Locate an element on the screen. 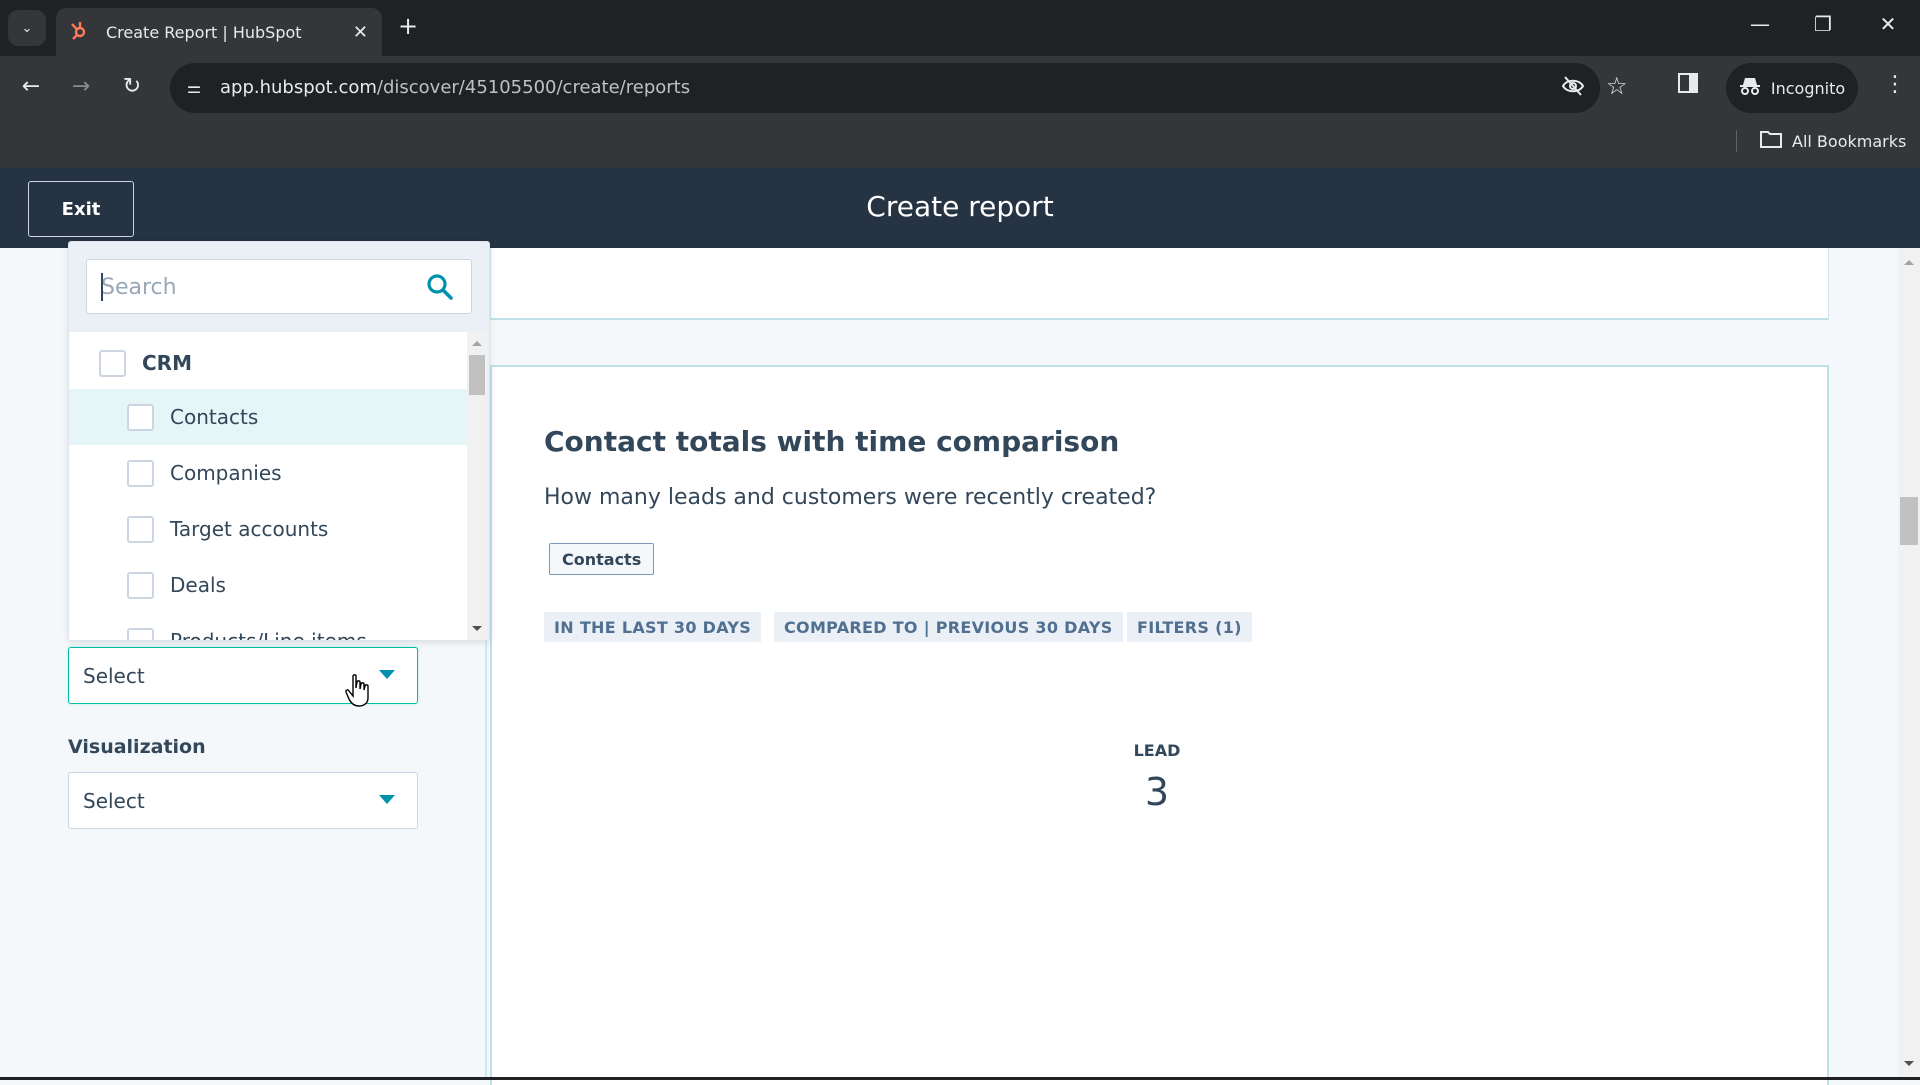 The image size is (1920, 1085). hand-cursor-icon is located at coordinates (358, 691).